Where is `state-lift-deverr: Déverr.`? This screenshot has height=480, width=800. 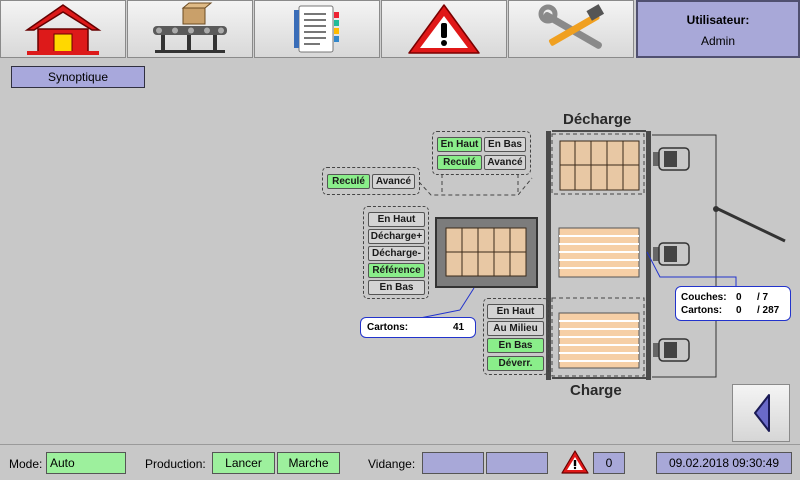 state-lift-deverr: Déverr. is located at coordinates (515, 363).